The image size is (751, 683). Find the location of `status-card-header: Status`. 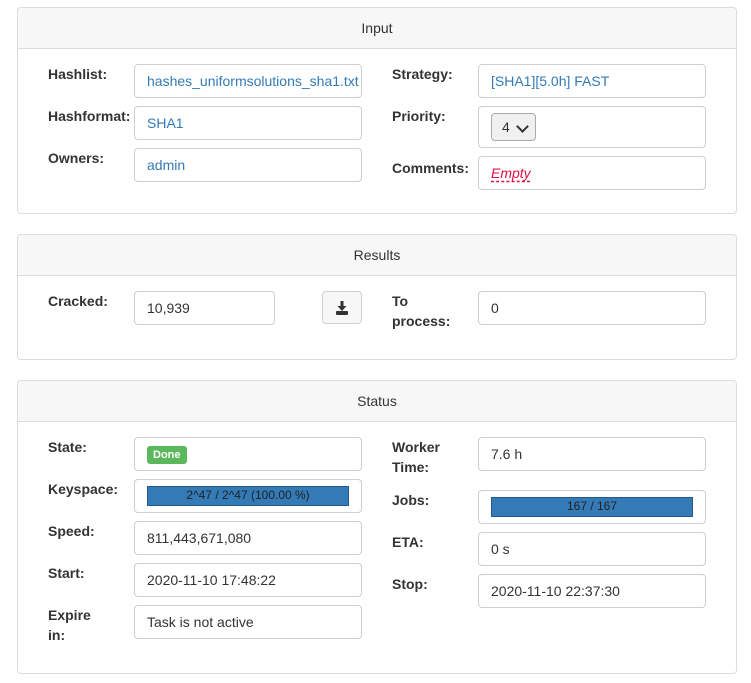

status-card-header: Status is located at coordinates (377, 401).